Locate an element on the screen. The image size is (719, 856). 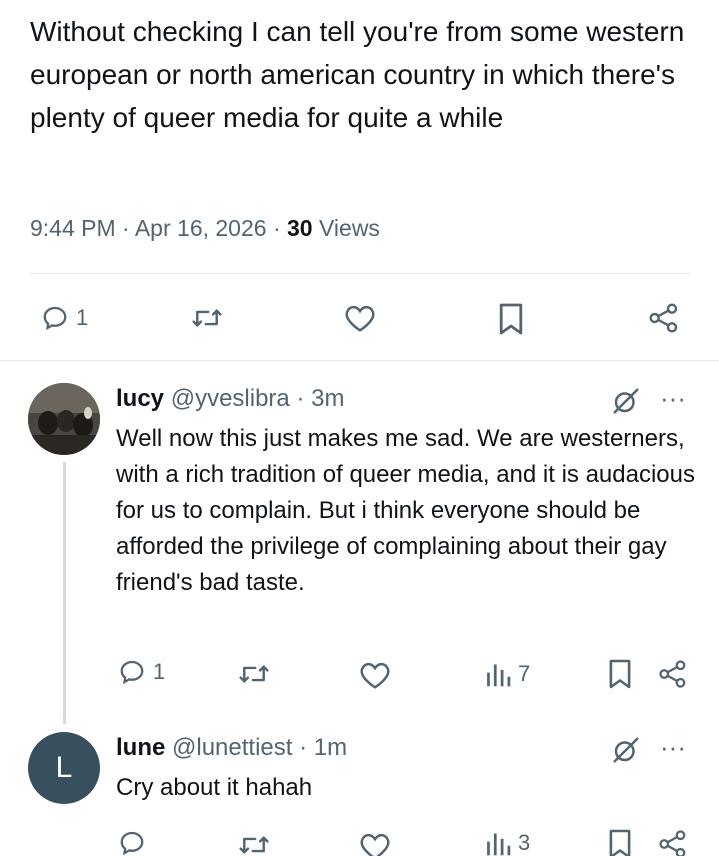
views-button: 3 is located at coordinates (507, 842).